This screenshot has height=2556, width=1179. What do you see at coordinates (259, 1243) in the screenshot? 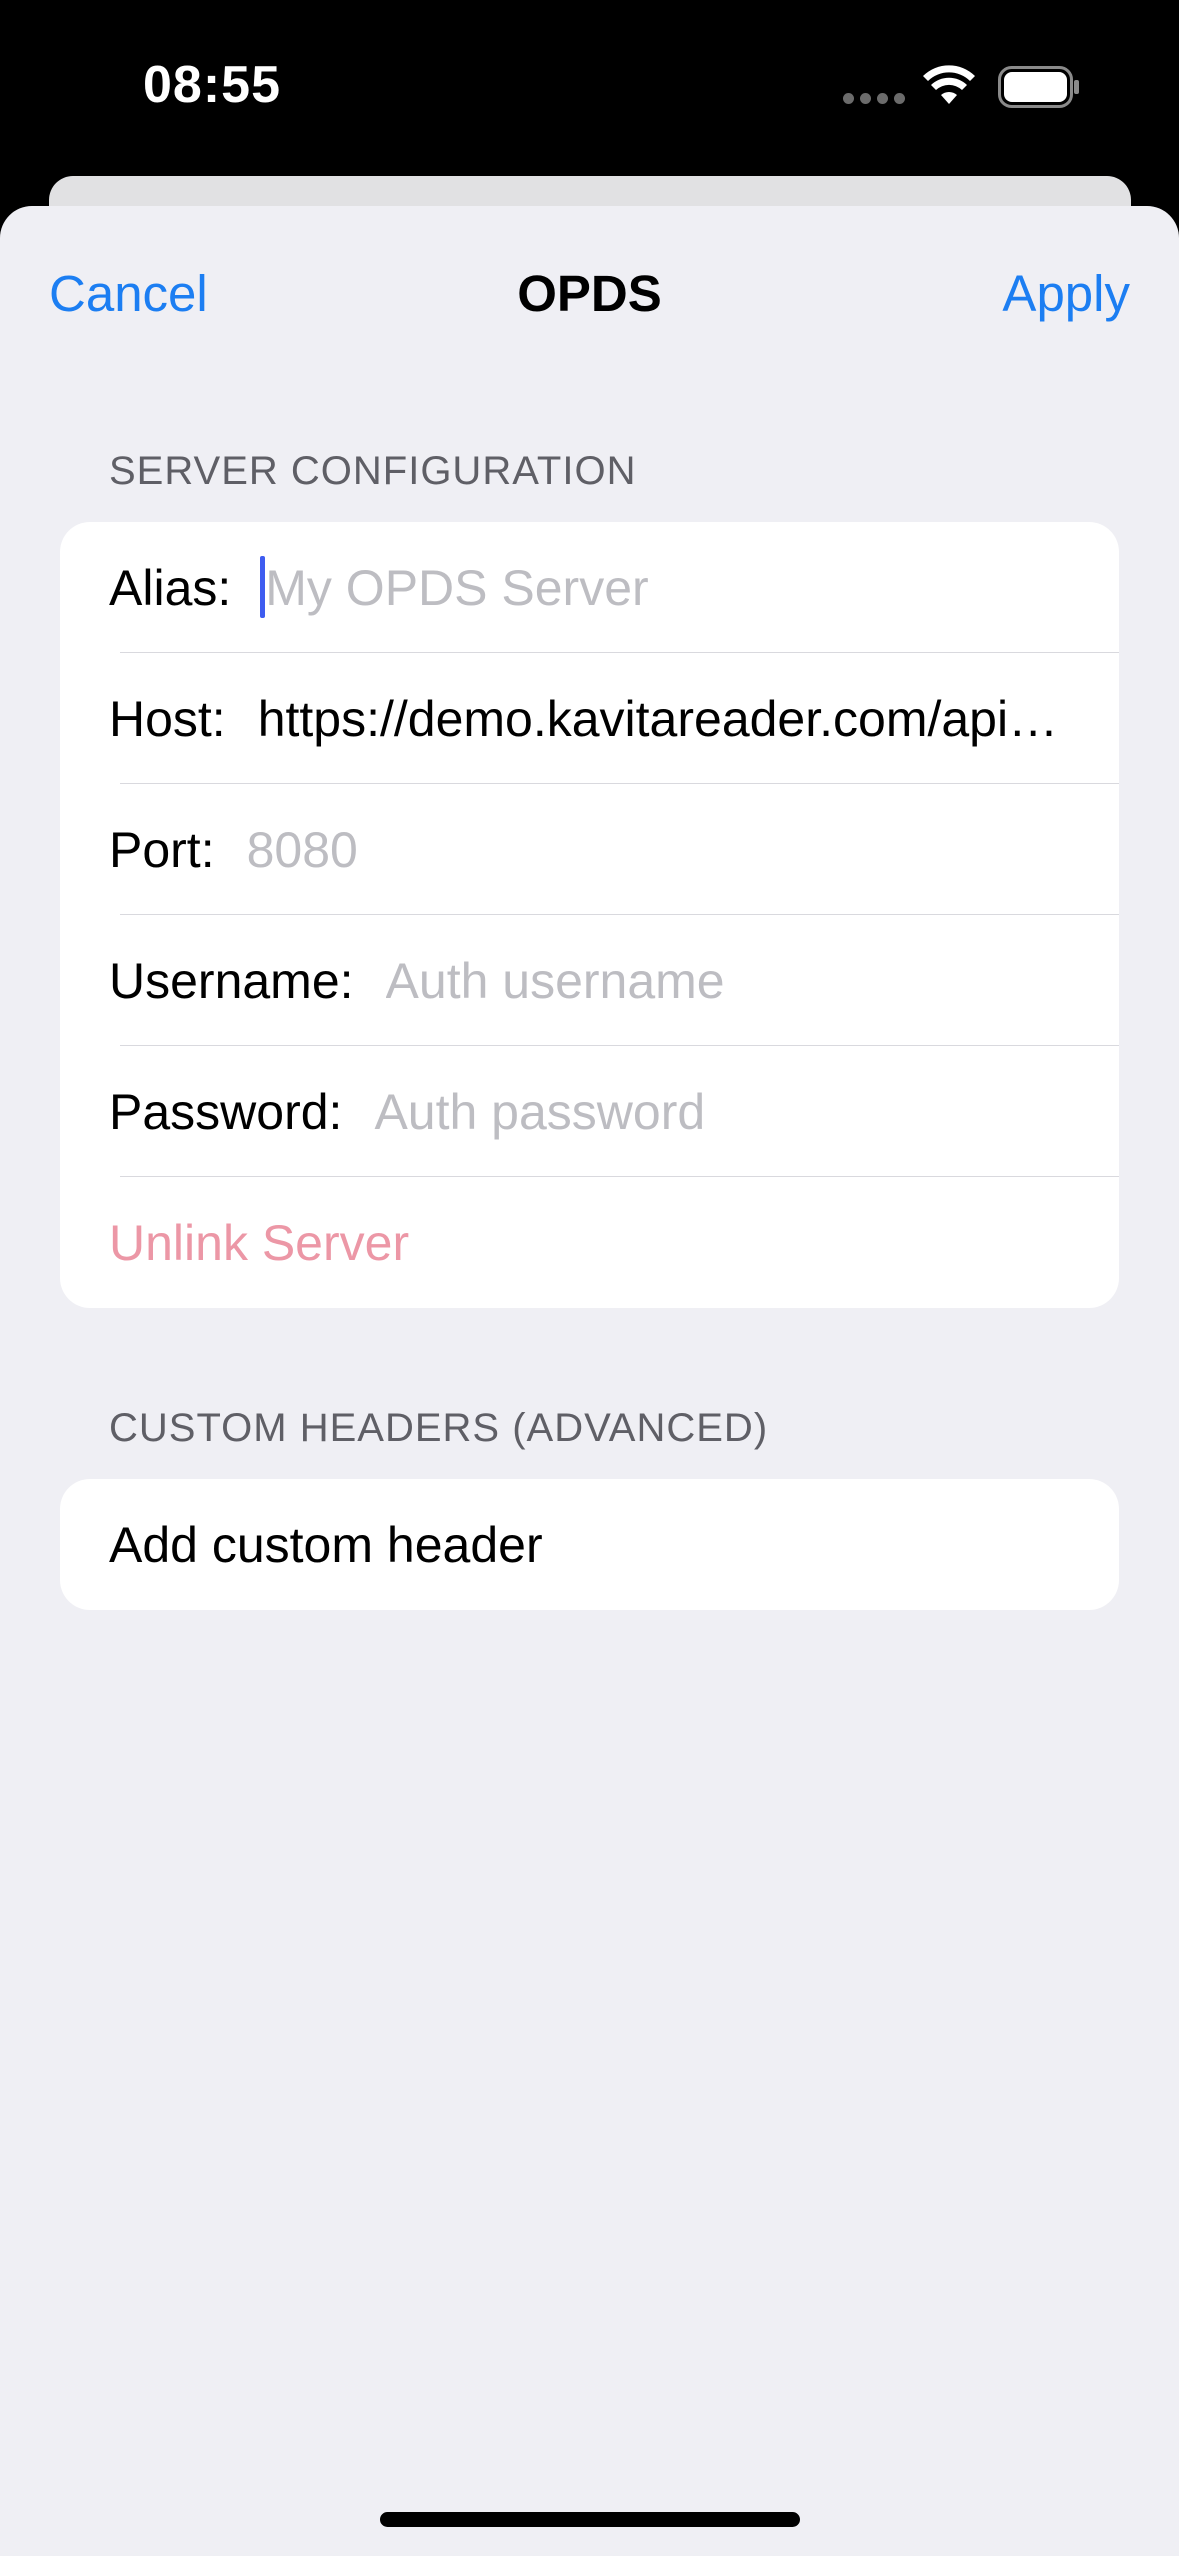
I see `unlink-server-button: Unlink Server` at bounding box center [259, 1243].